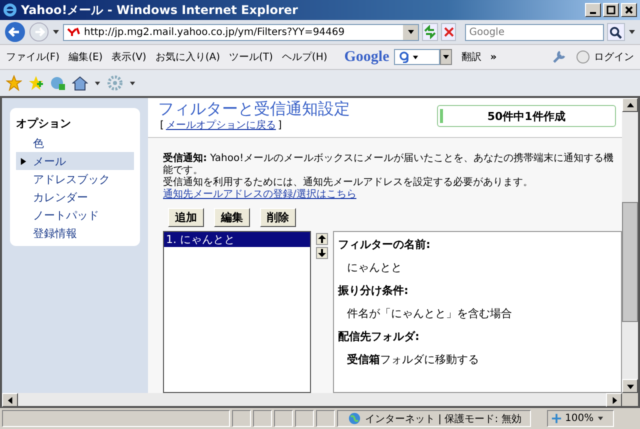 The width and height of the screenshot is (640, 429). What do you see at coordinates (614, 57) in the screenshot?
I see `login-button: ログイン` at bounding box center [614, 57].